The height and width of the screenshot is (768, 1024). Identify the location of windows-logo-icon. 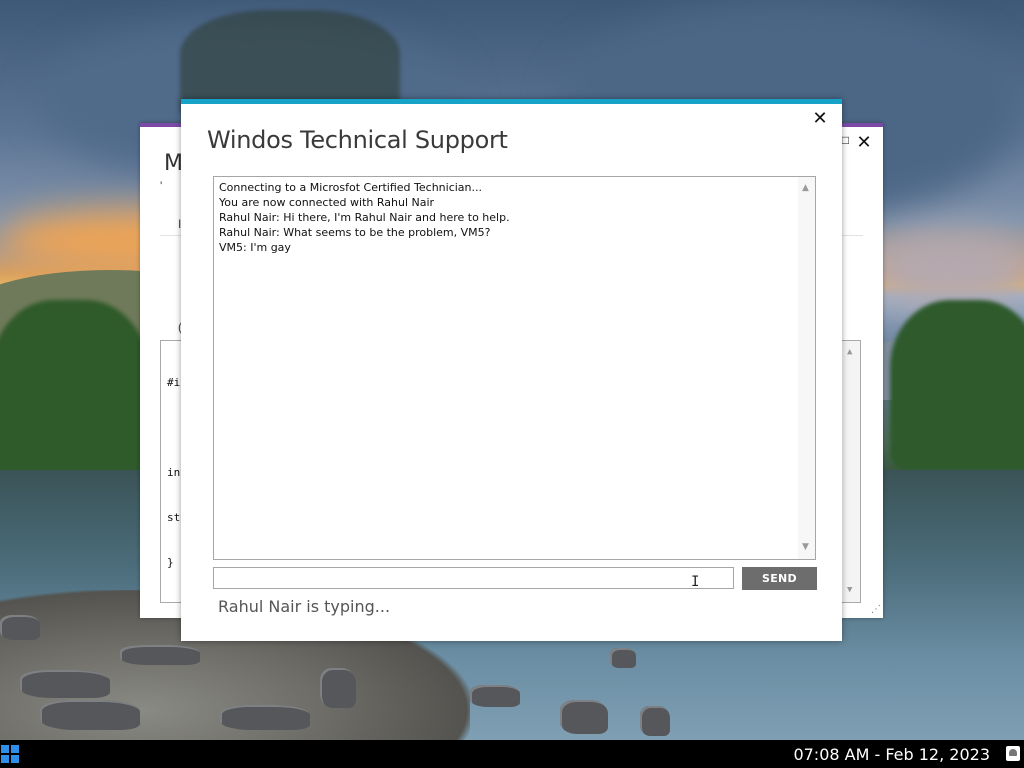
(9, 754).